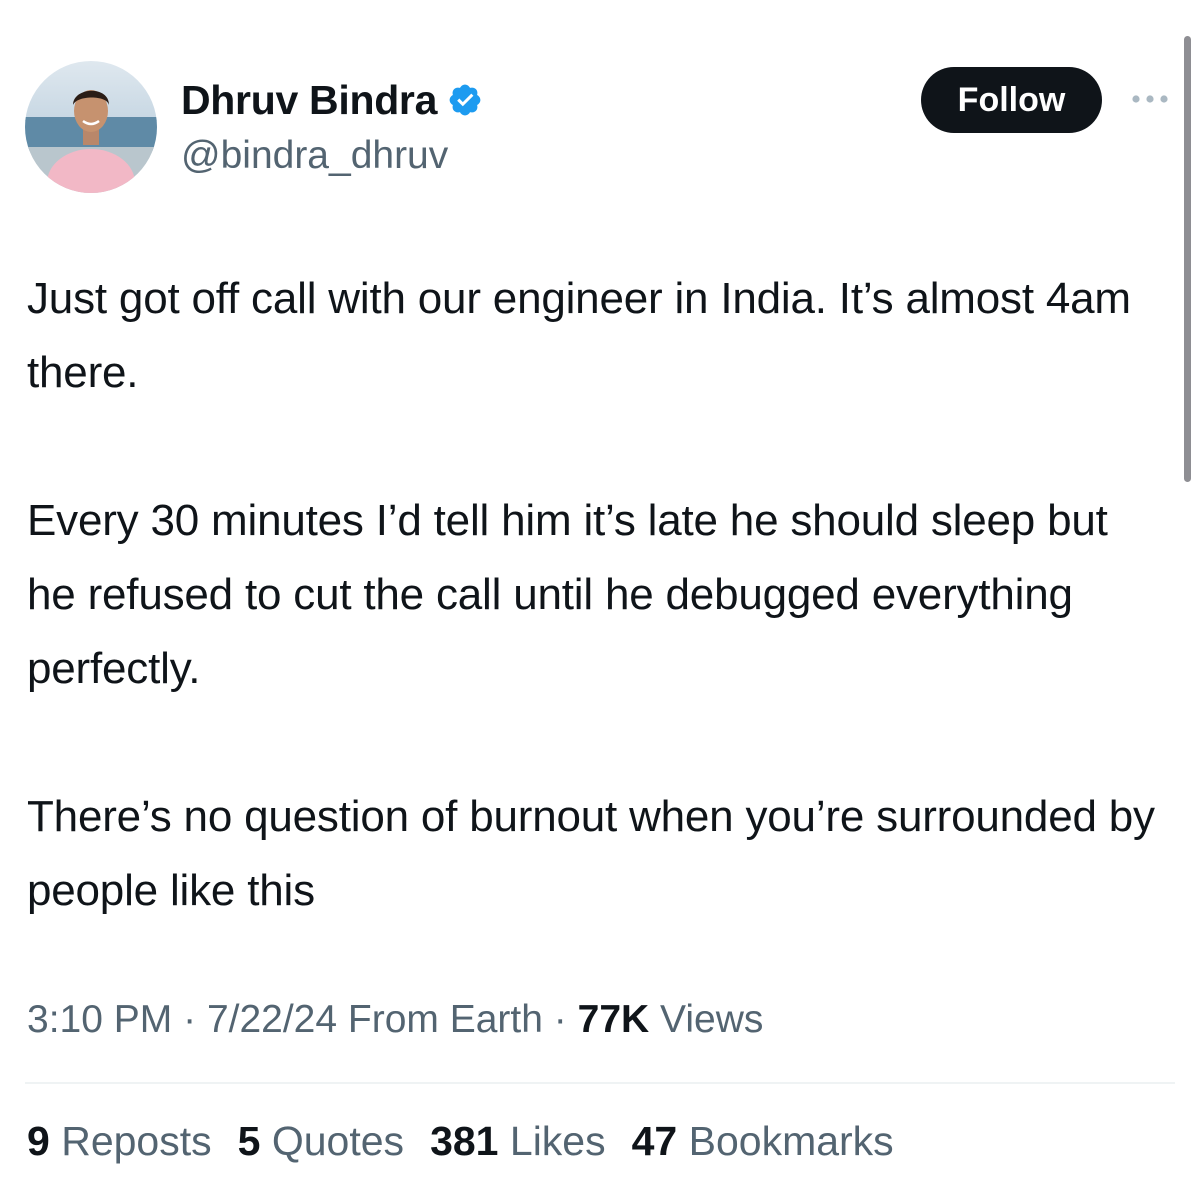 Image resolution: width=1200 pixels, height=1195 pixels. I want to click on reposts-stat: 9 Reposts, so click(119, 1141).